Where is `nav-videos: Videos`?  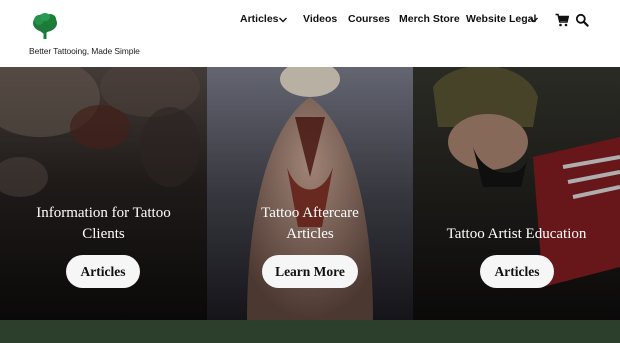
nav-videos: Videos is located at coordinates (320, 19).